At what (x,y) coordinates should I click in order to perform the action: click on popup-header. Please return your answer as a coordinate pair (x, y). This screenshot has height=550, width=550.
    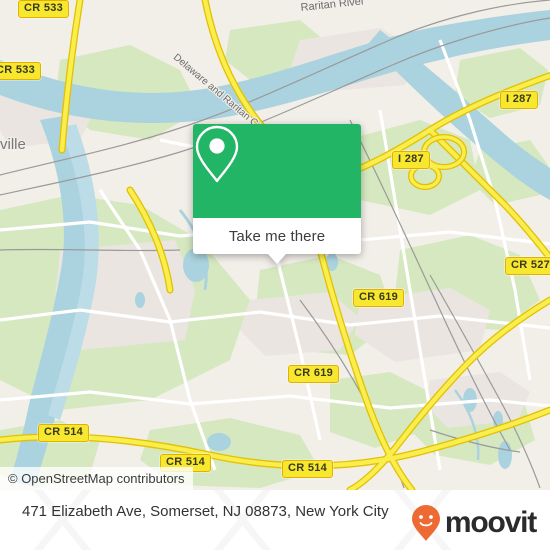
    Looking at the image, I should click on (277, 171).